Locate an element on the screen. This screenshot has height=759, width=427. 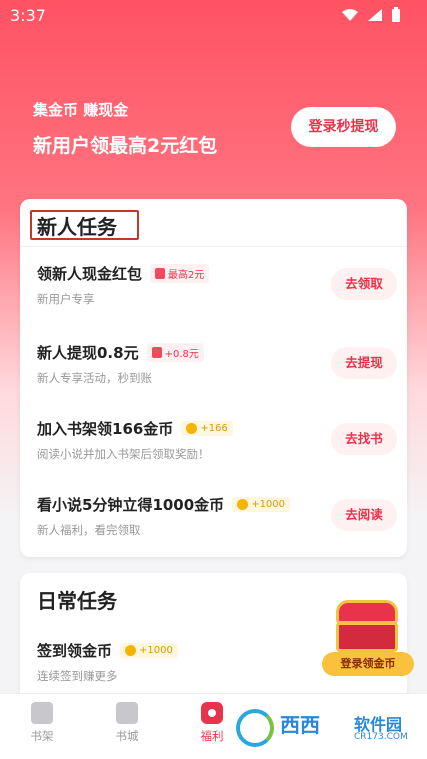
tab-label: 福利 is located at coordinates (212, 736).